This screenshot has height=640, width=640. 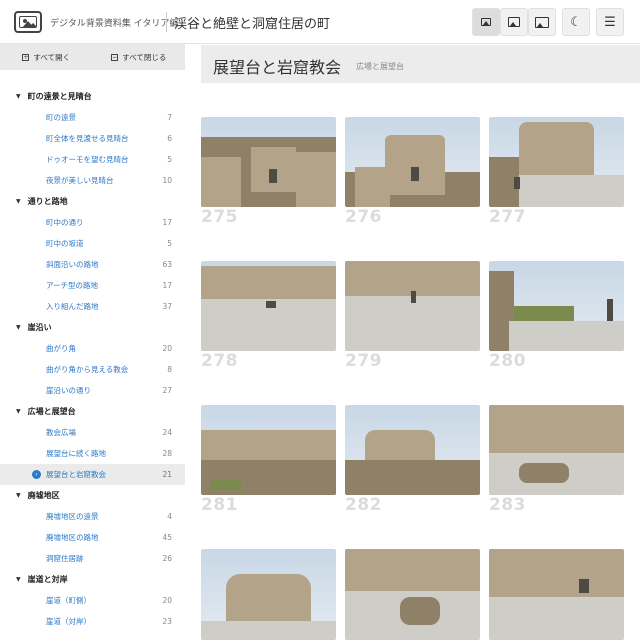 What do you see at coordinates (28, 22) in the screenshot?
I see `site-logo-icon` at bounding box center [28, 22].